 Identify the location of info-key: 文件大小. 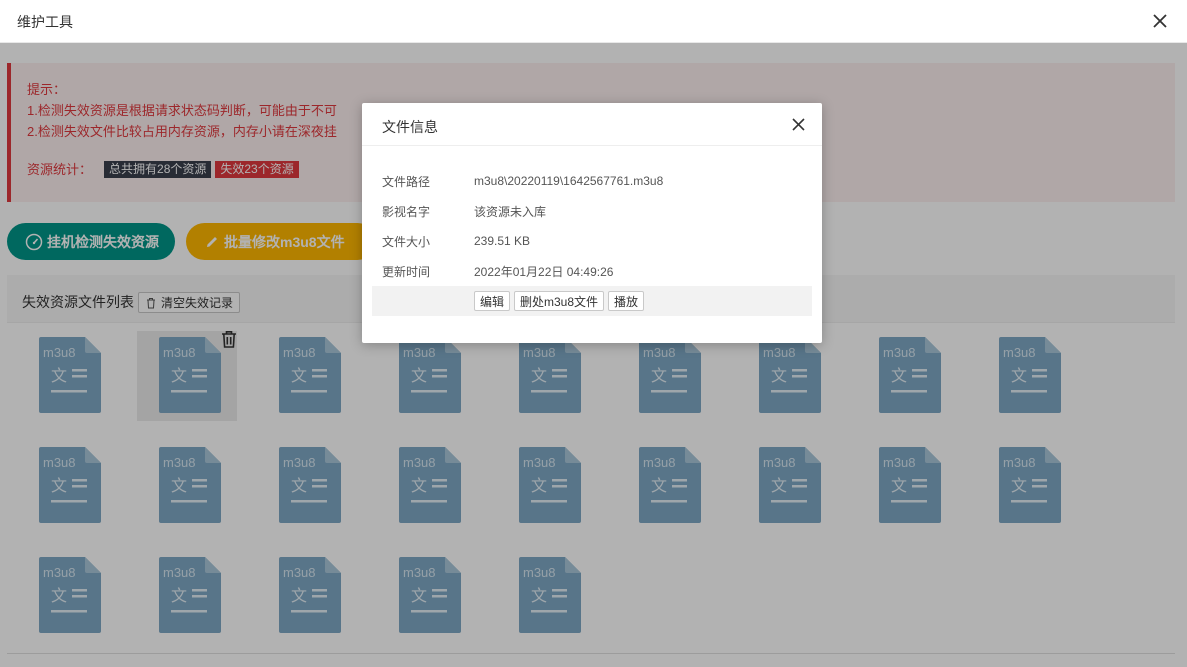
(406, 241).